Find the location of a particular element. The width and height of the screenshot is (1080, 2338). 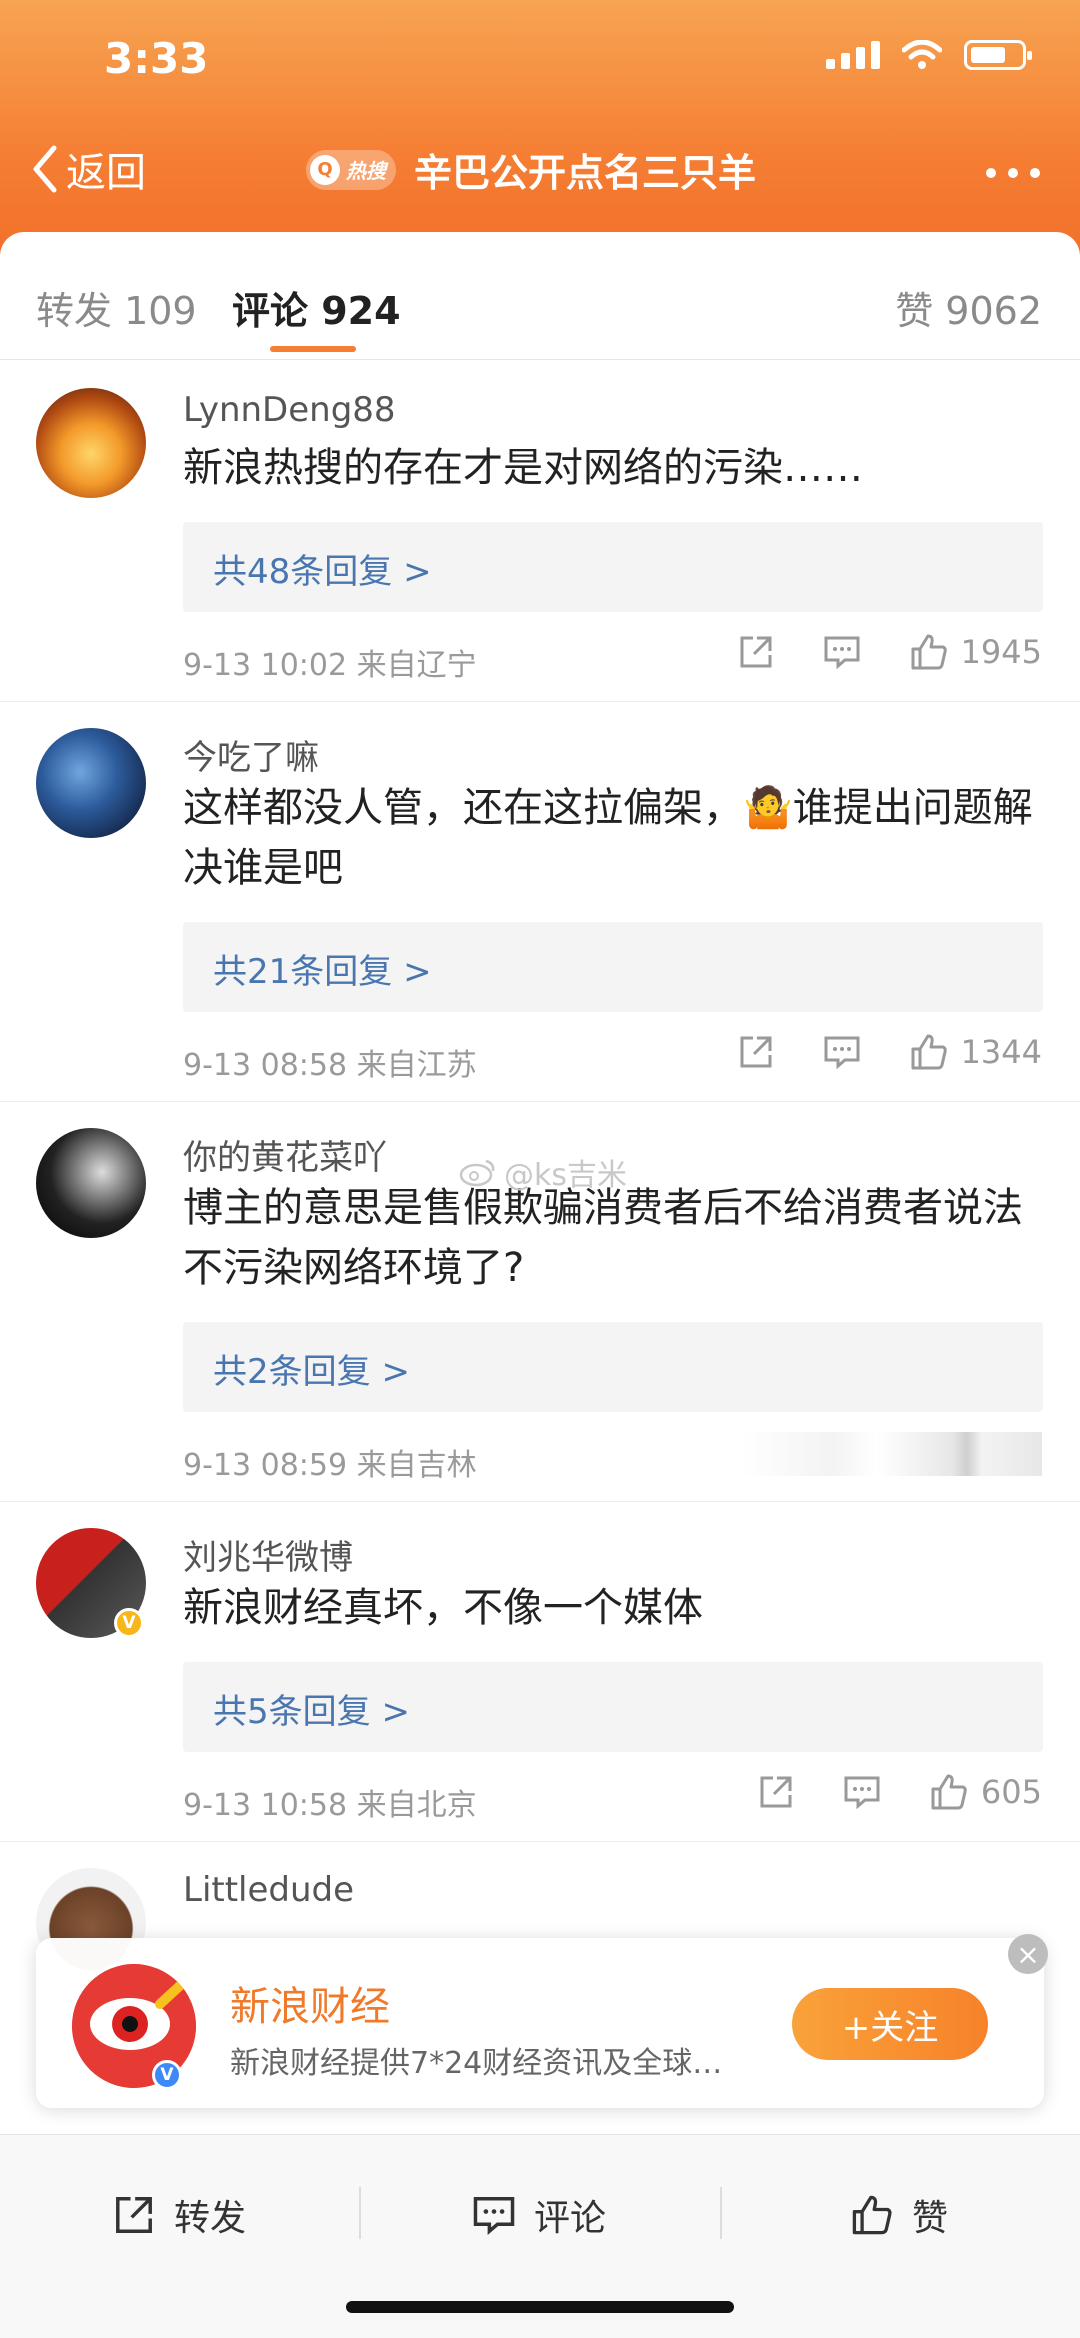

blurred-actions is located at coordinates (892, 1454).